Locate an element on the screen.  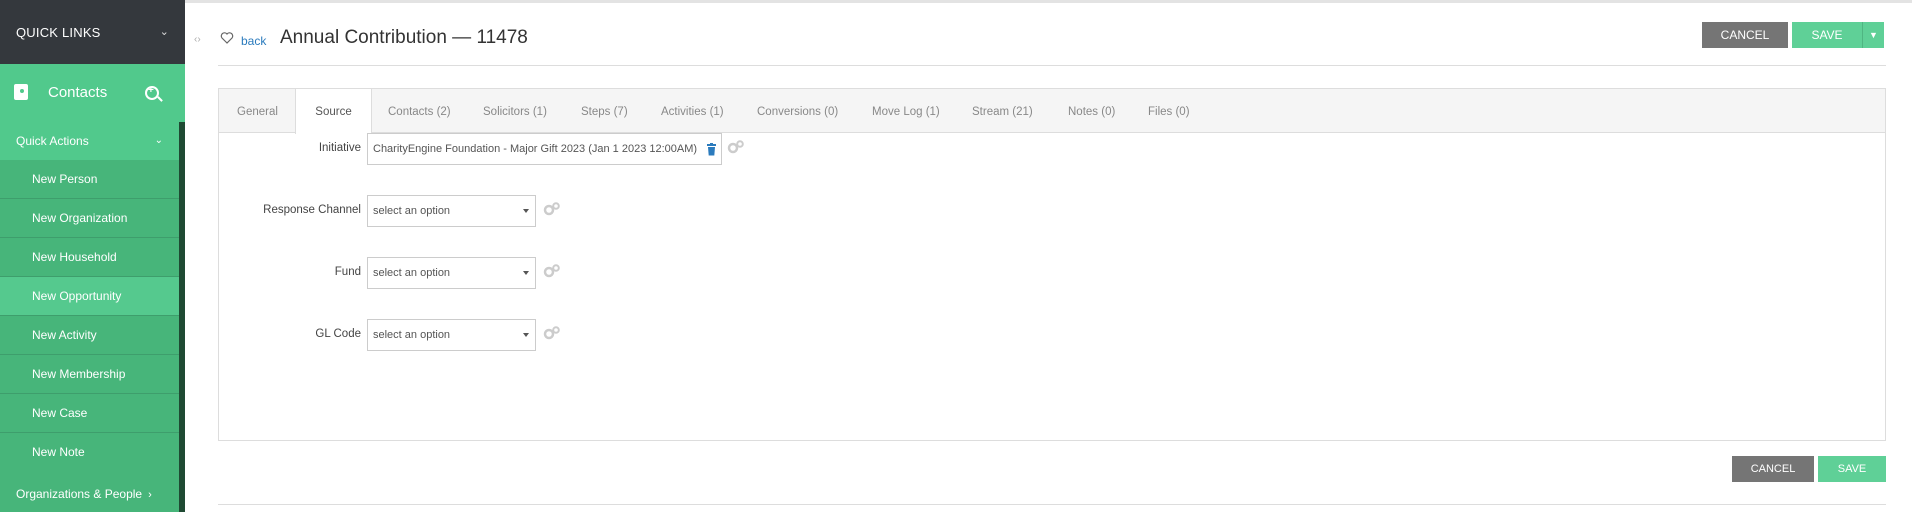
save-button-bottom: SAVE is located at coordinates (1852, 469).